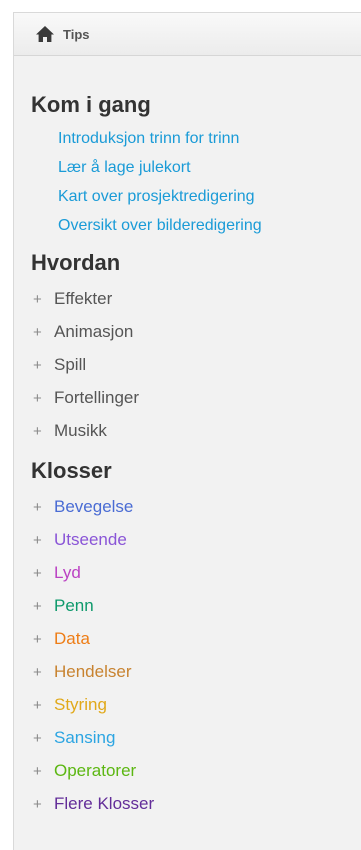 This screenshot has height=850, width=361. I want to click on block-category-label: Hendelser, so click(93, 671).